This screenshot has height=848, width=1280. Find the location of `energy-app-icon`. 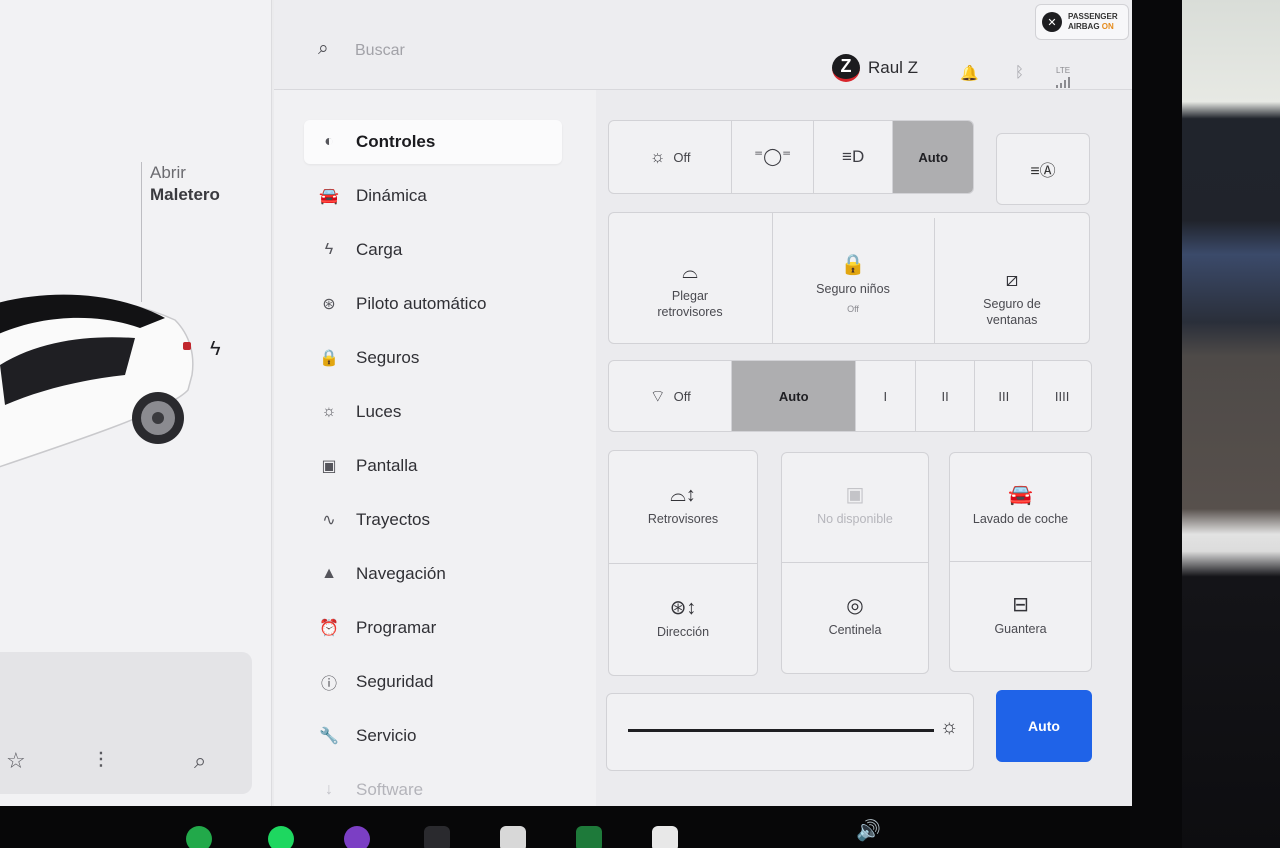

energy-app-icon is located at coordinates (589, 837).